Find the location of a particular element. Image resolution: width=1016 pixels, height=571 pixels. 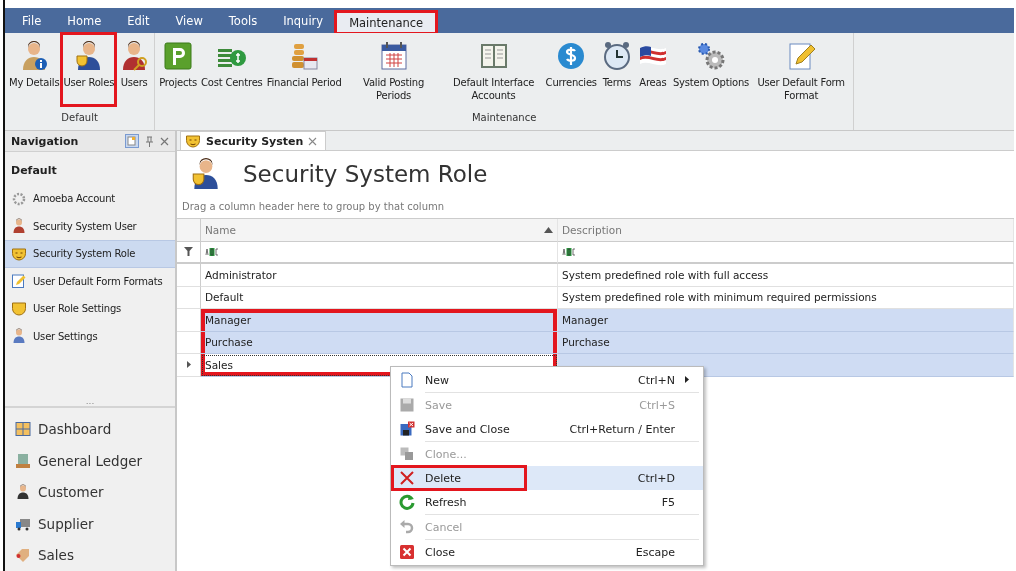

ribbon-button: System Options is located at coordinates (711, 69).